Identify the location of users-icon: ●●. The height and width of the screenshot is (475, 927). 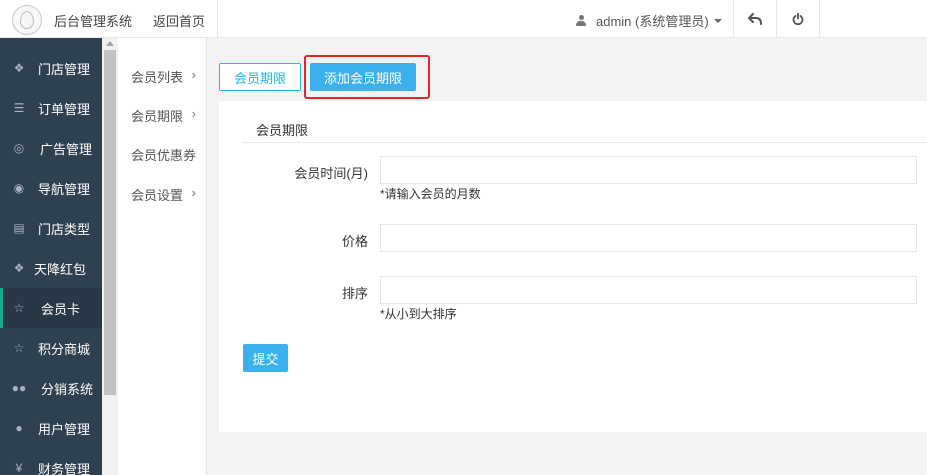
(19, 388).